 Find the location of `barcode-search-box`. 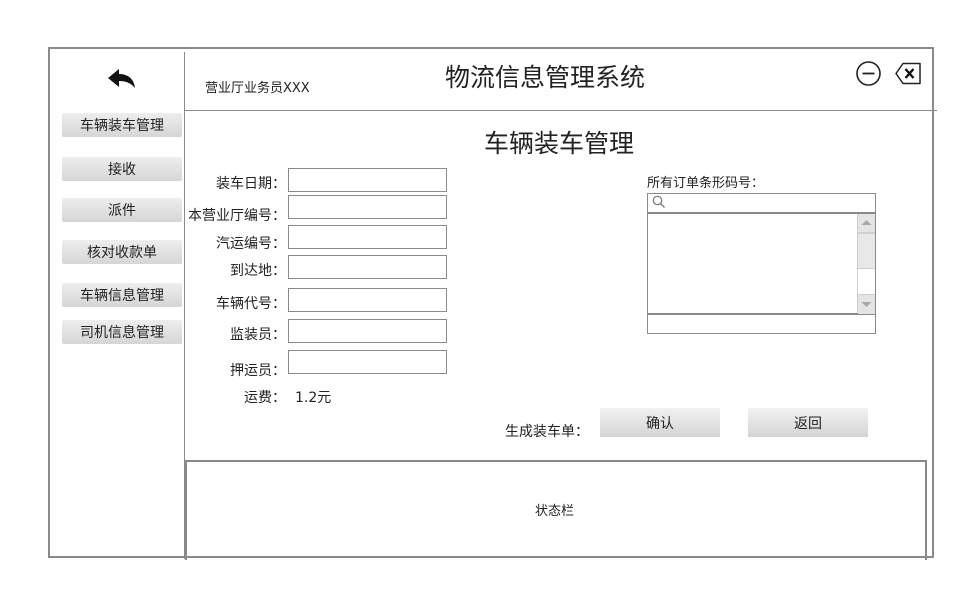

barcode-search-box is located at coordinates (761, 203).